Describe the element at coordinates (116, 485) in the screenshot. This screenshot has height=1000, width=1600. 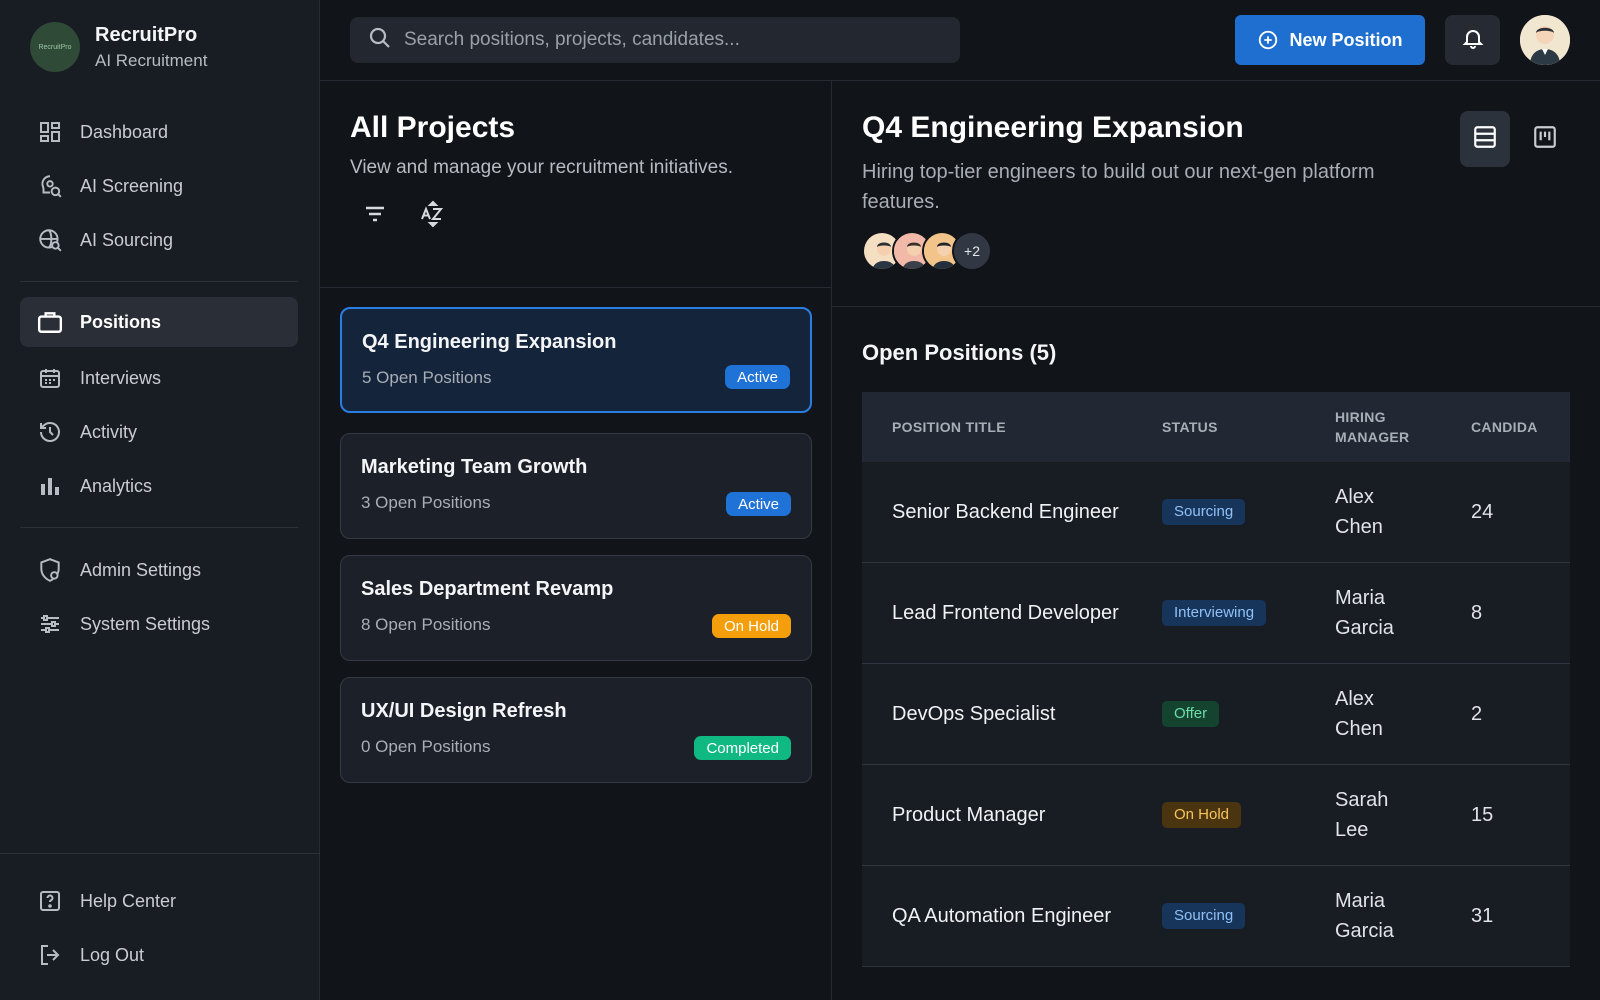
I see `sidebar-item-label: Analytics` at that location.